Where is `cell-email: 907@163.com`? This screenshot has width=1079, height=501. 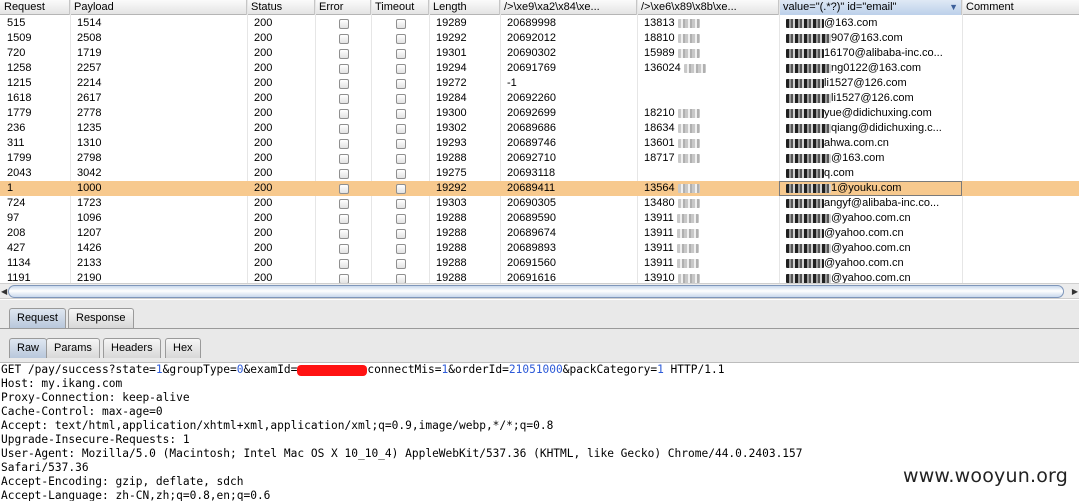
cell-email: 907@163.com is located at coordinates (870, 38).